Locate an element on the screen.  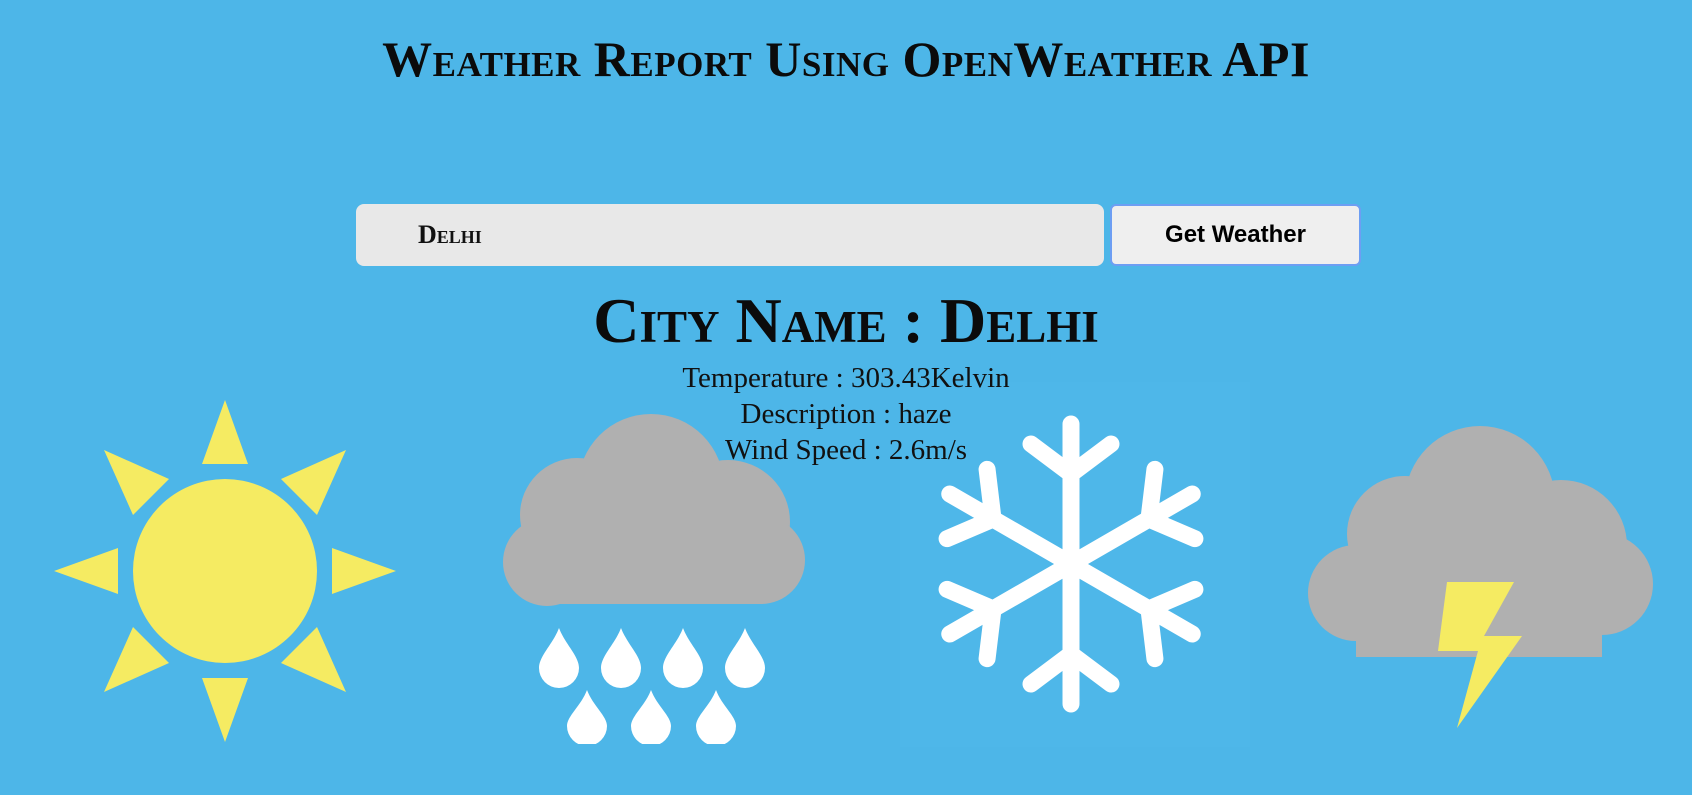
wind-speed-text: Wind Speed : 2.6m/s is located at coordinates (846, 450).